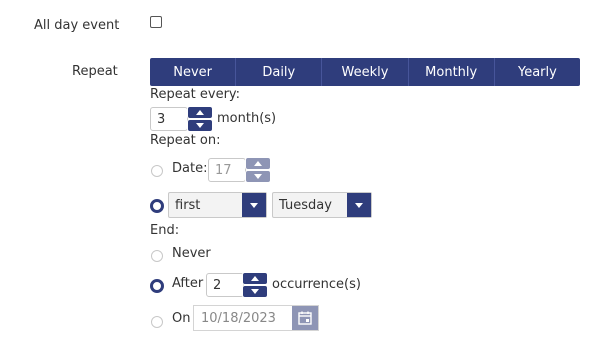  I want to click on date-increment-button, so click(258, 163).